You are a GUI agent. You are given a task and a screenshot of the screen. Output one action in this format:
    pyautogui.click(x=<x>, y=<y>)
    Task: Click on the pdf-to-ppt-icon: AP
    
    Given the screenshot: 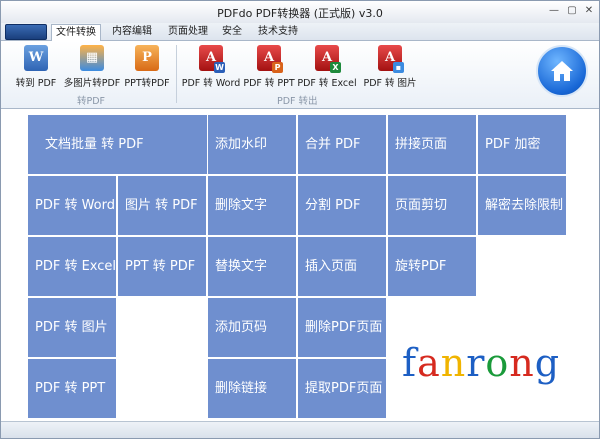 What is the action you would take?
    pyautogui.click(x=270, y=59)
    